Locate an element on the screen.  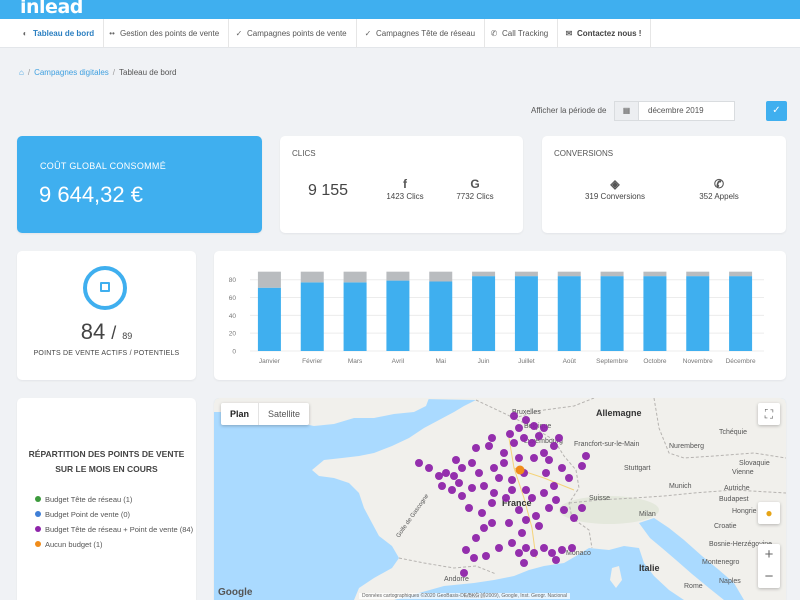
map-marker-no-budget is located at coordinates (520, 470).